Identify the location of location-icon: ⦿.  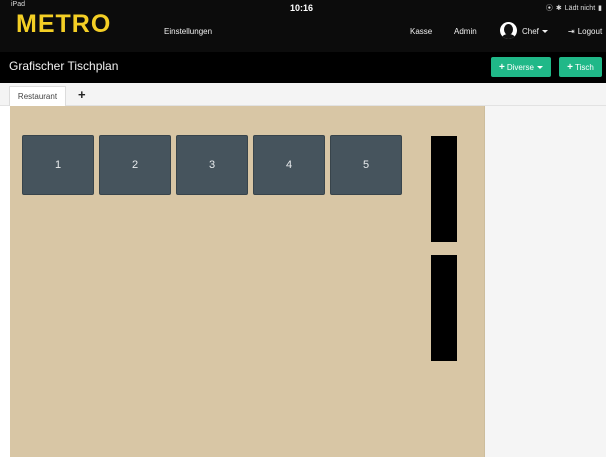
(549, 8).